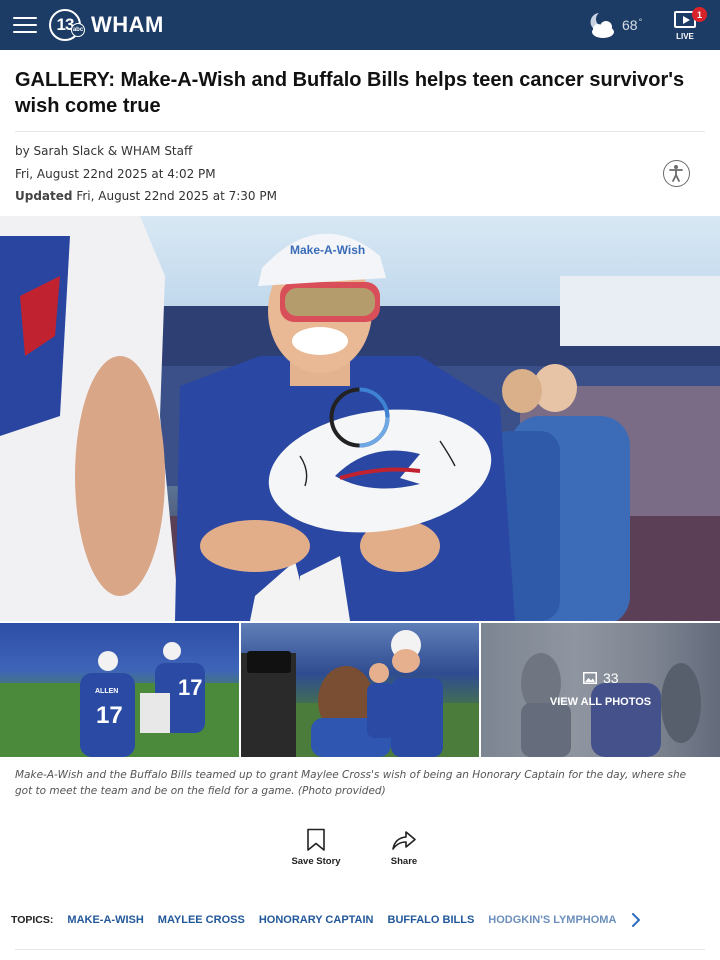  I want to click on chevron-right-icon, so click(636, 920).